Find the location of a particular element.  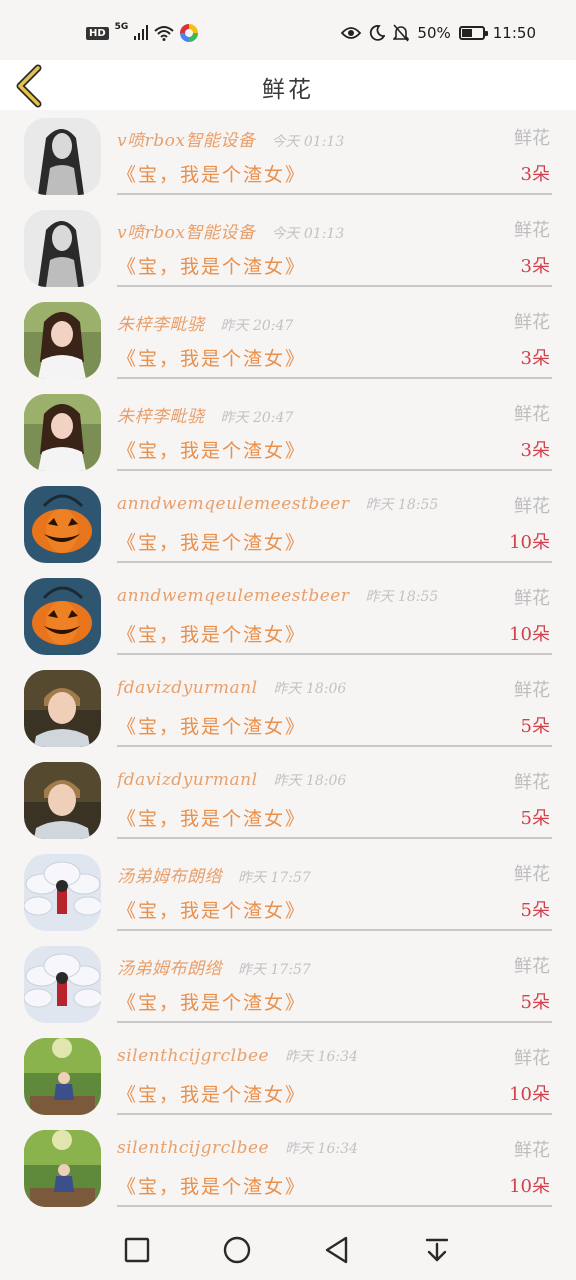

moon-icon is located at coordinates (378, 33).